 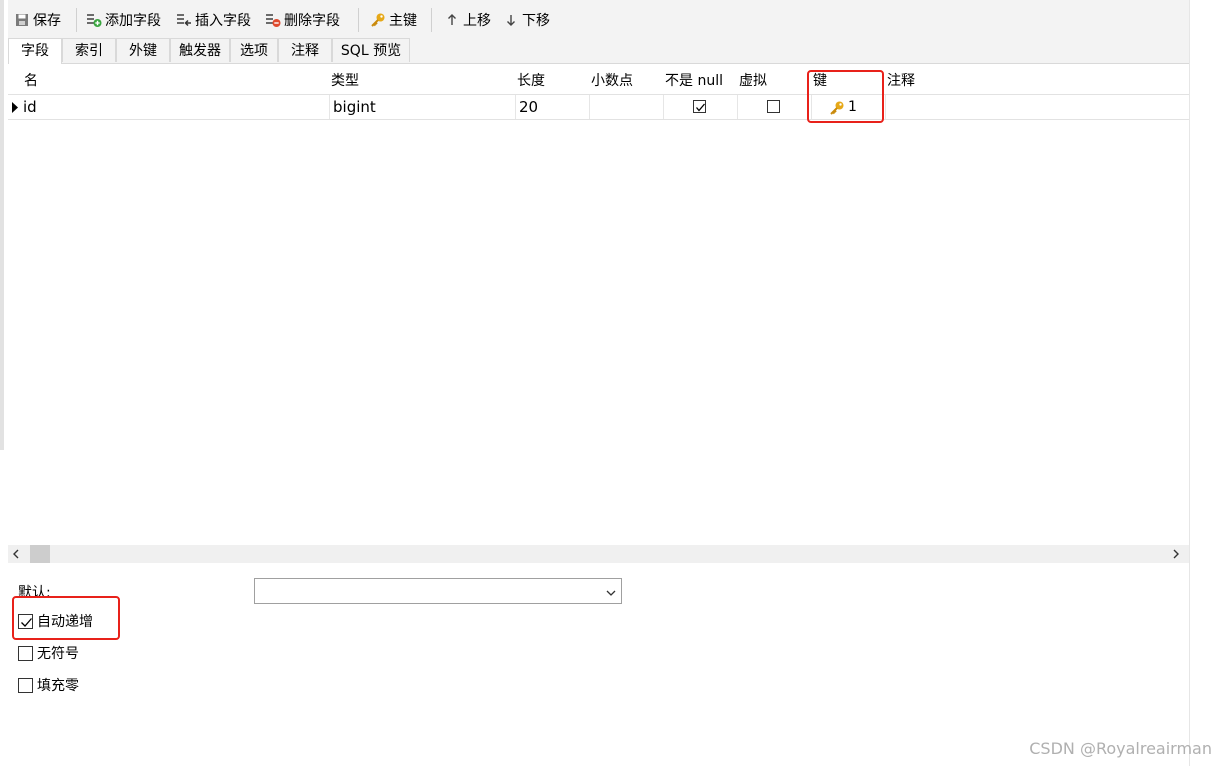 I want to click on horizontal-scrollbar, so click(x=598, y=554).